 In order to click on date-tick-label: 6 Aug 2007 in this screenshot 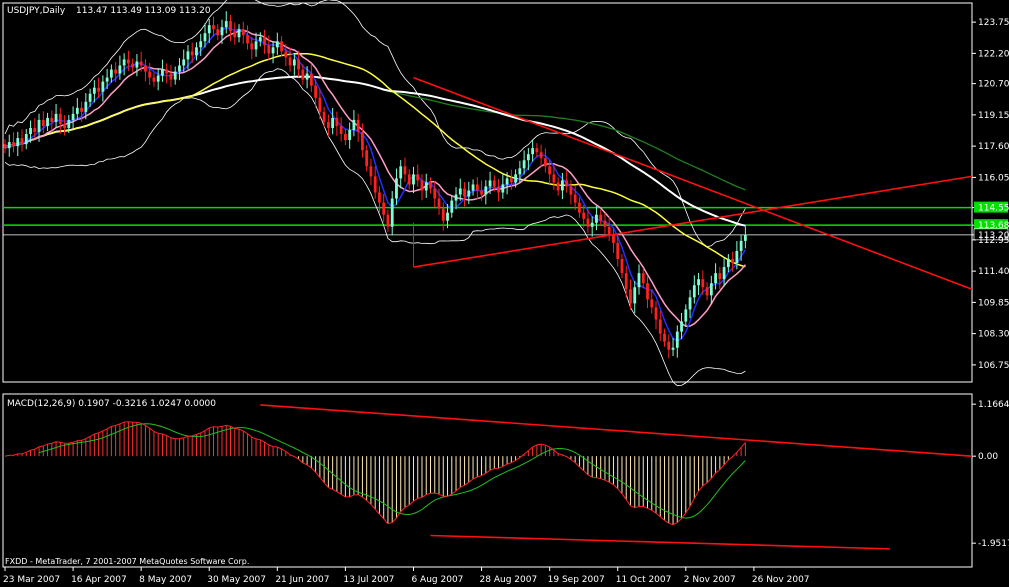, I will do `click(437, 580)`.